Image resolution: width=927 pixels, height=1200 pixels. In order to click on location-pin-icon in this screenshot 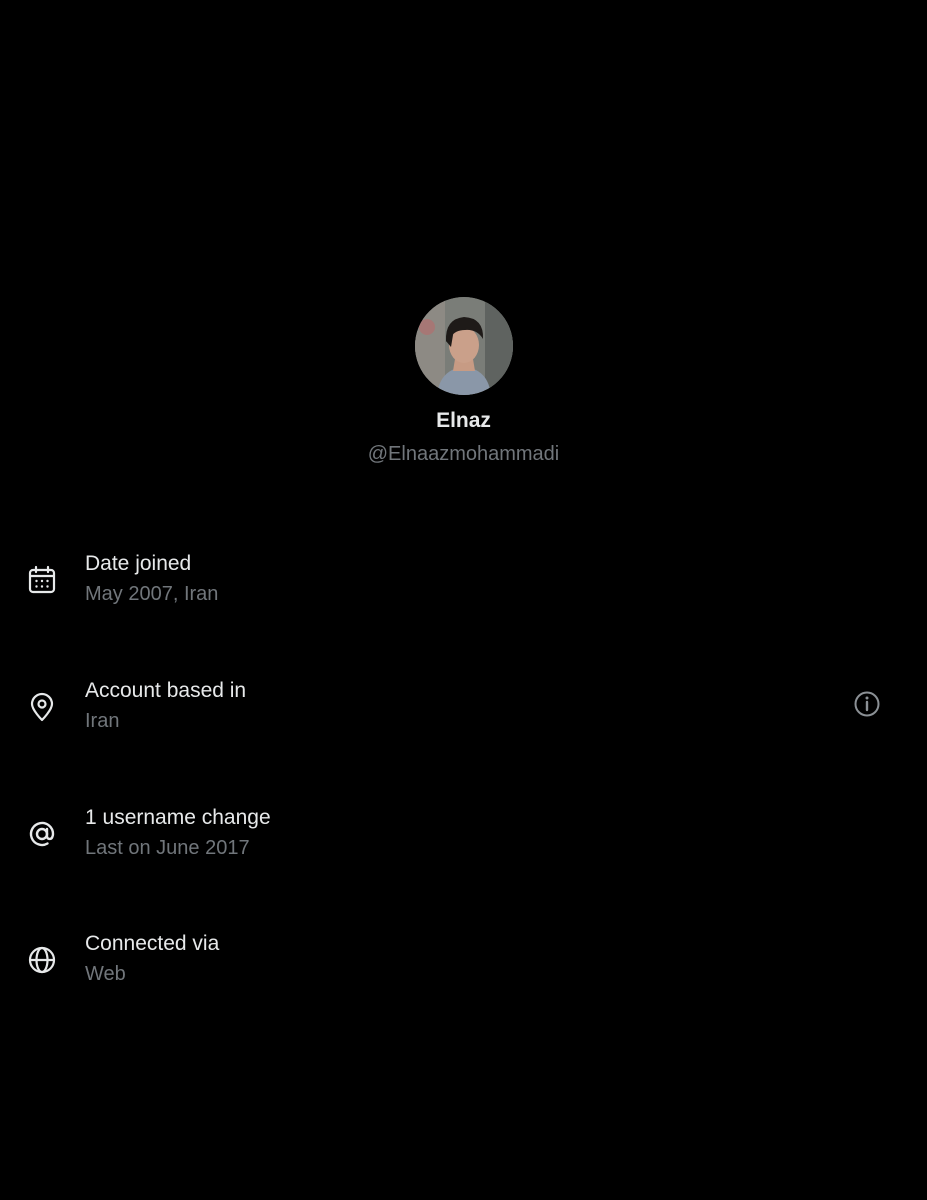, I will do `click(42, 707)`.